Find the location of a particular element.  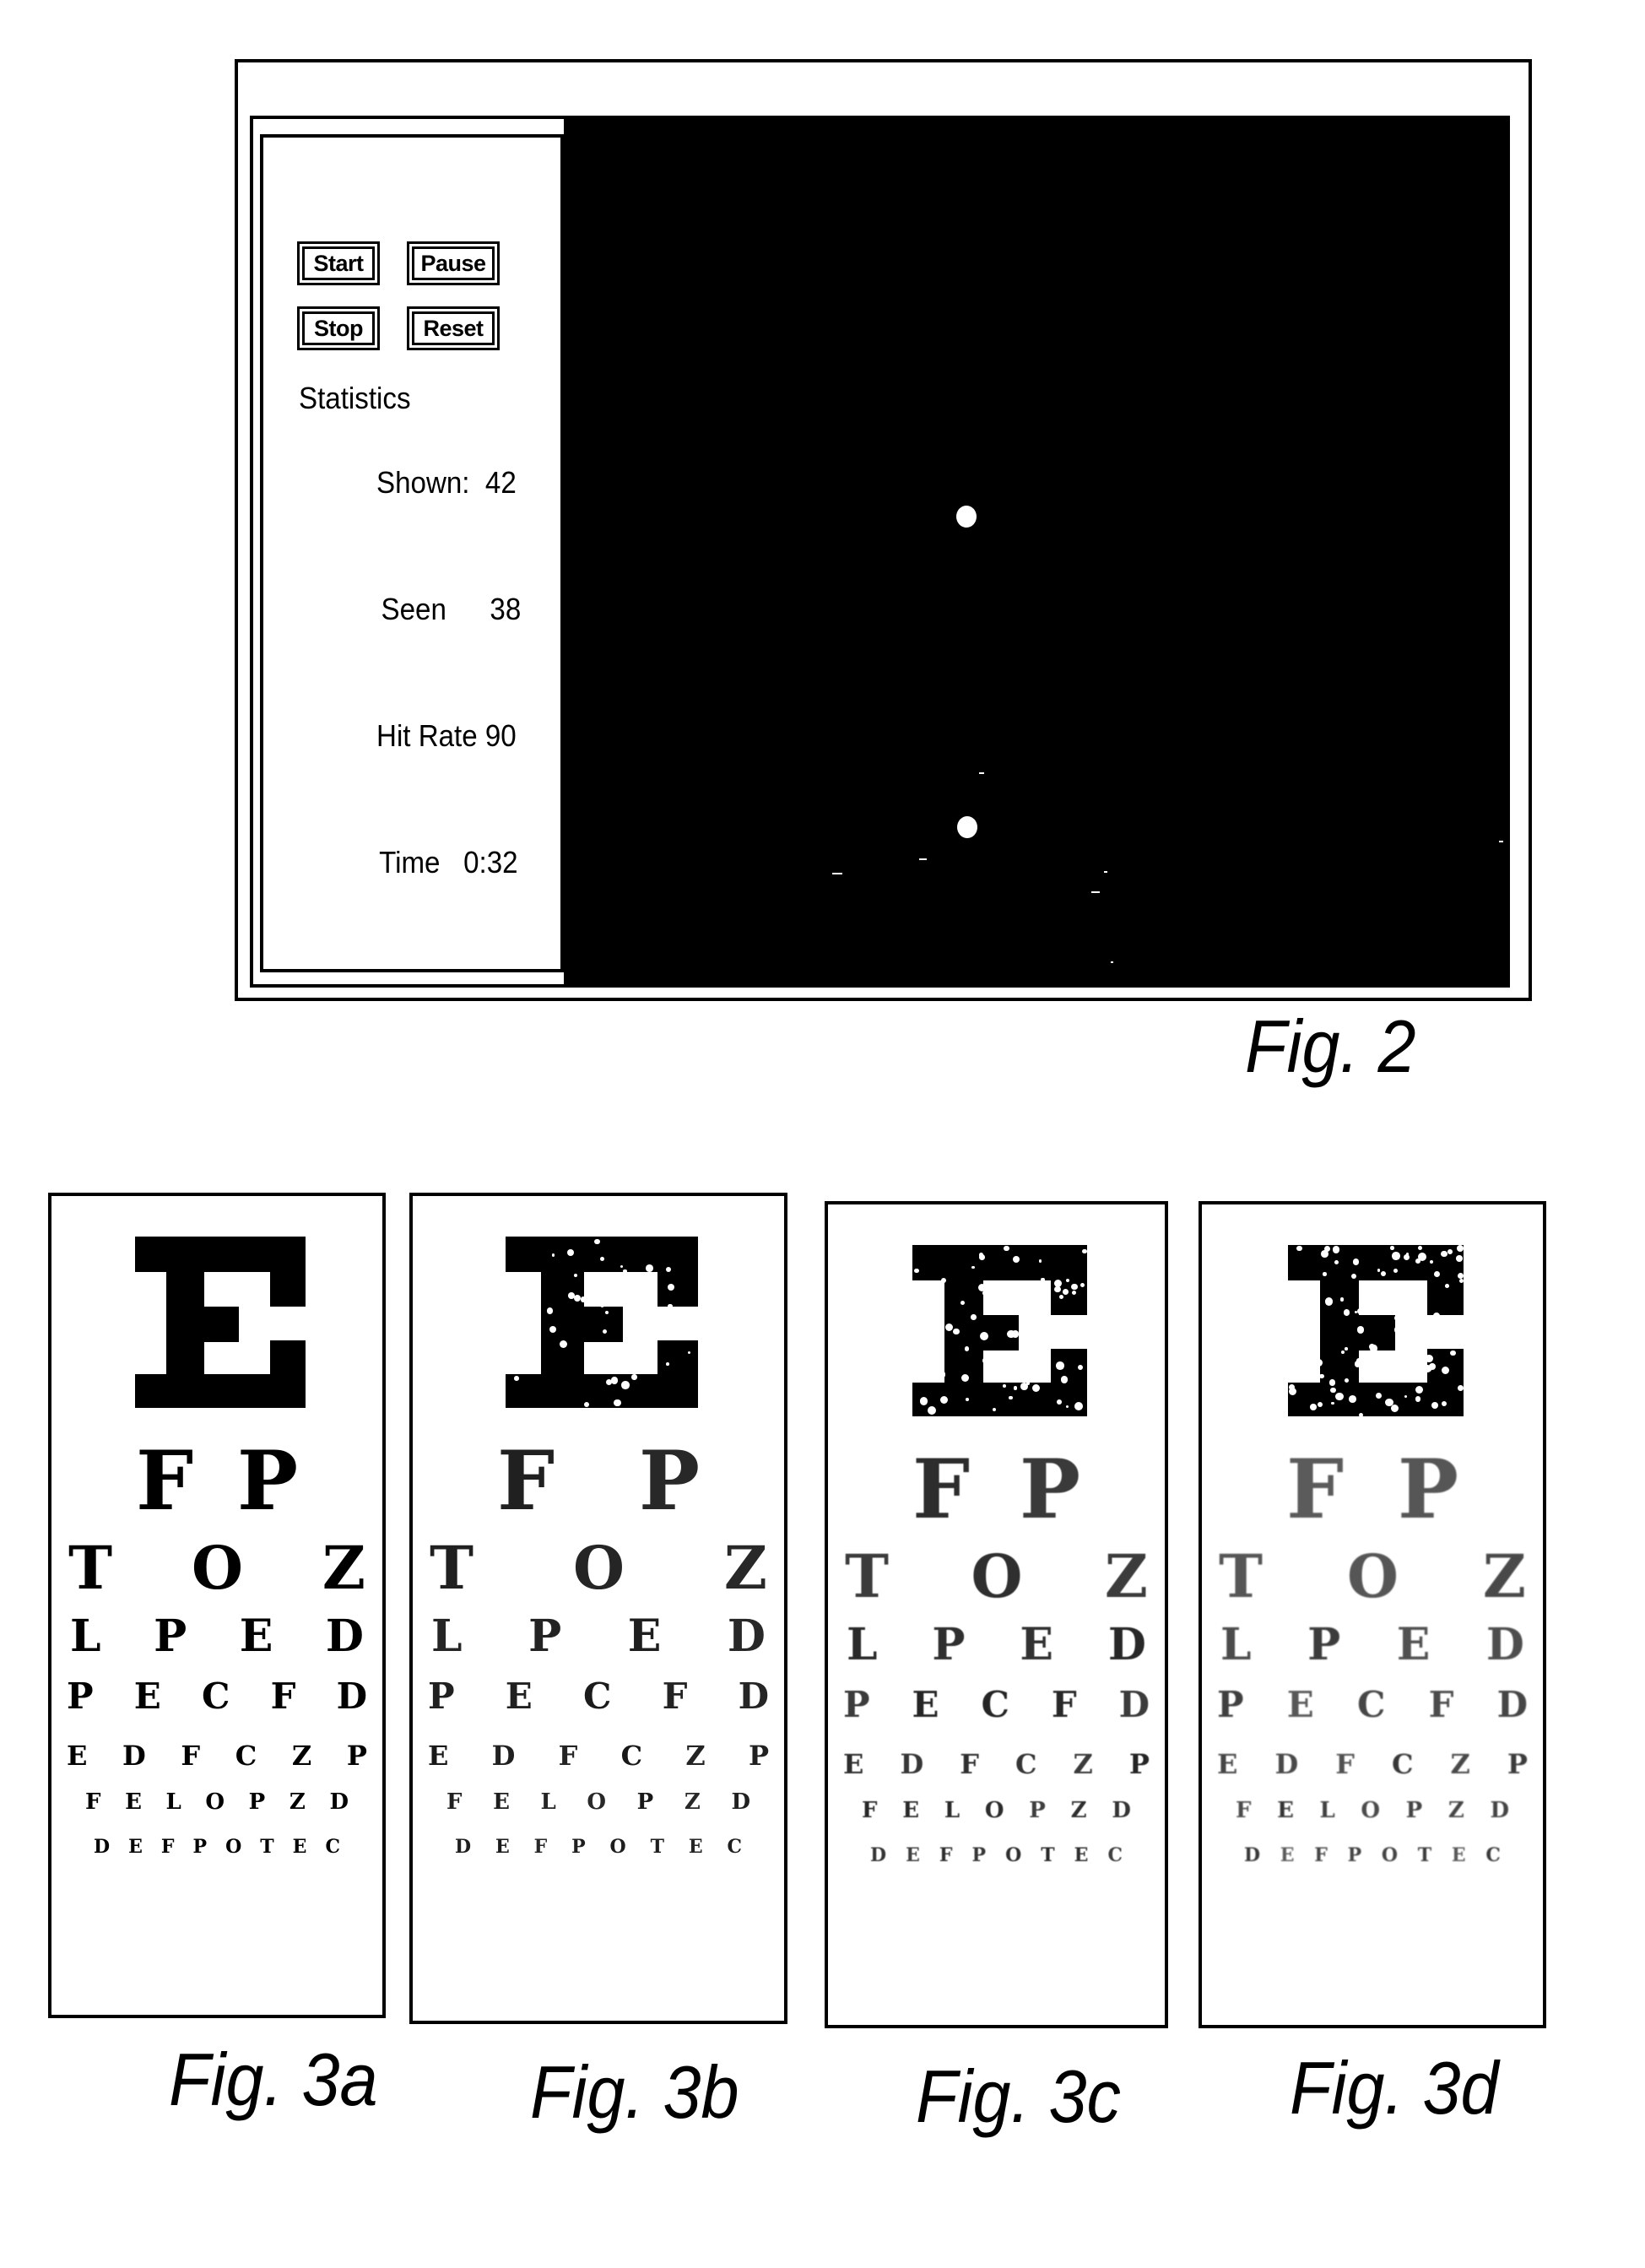

stat-shown-value: 42 is located at coordinates (500, 483).